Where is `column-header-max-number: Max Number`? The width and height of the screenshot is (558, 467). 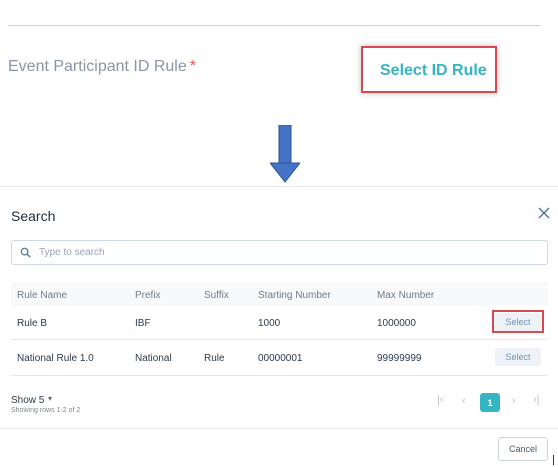 column-header-max-number: Max Number is located at coordinates (406, 295).